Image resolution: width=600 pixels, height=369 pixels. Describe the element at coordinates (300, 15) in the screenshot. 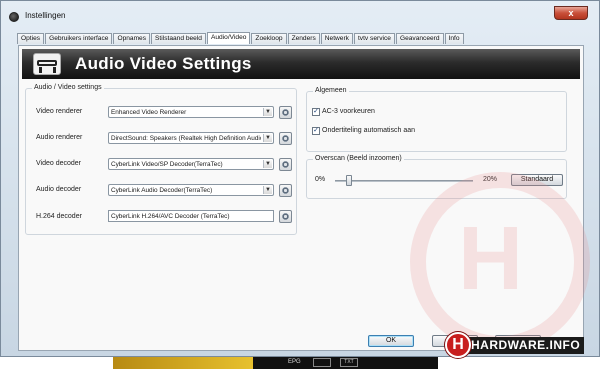

I see `titlebar: Instellingen x` at that location.